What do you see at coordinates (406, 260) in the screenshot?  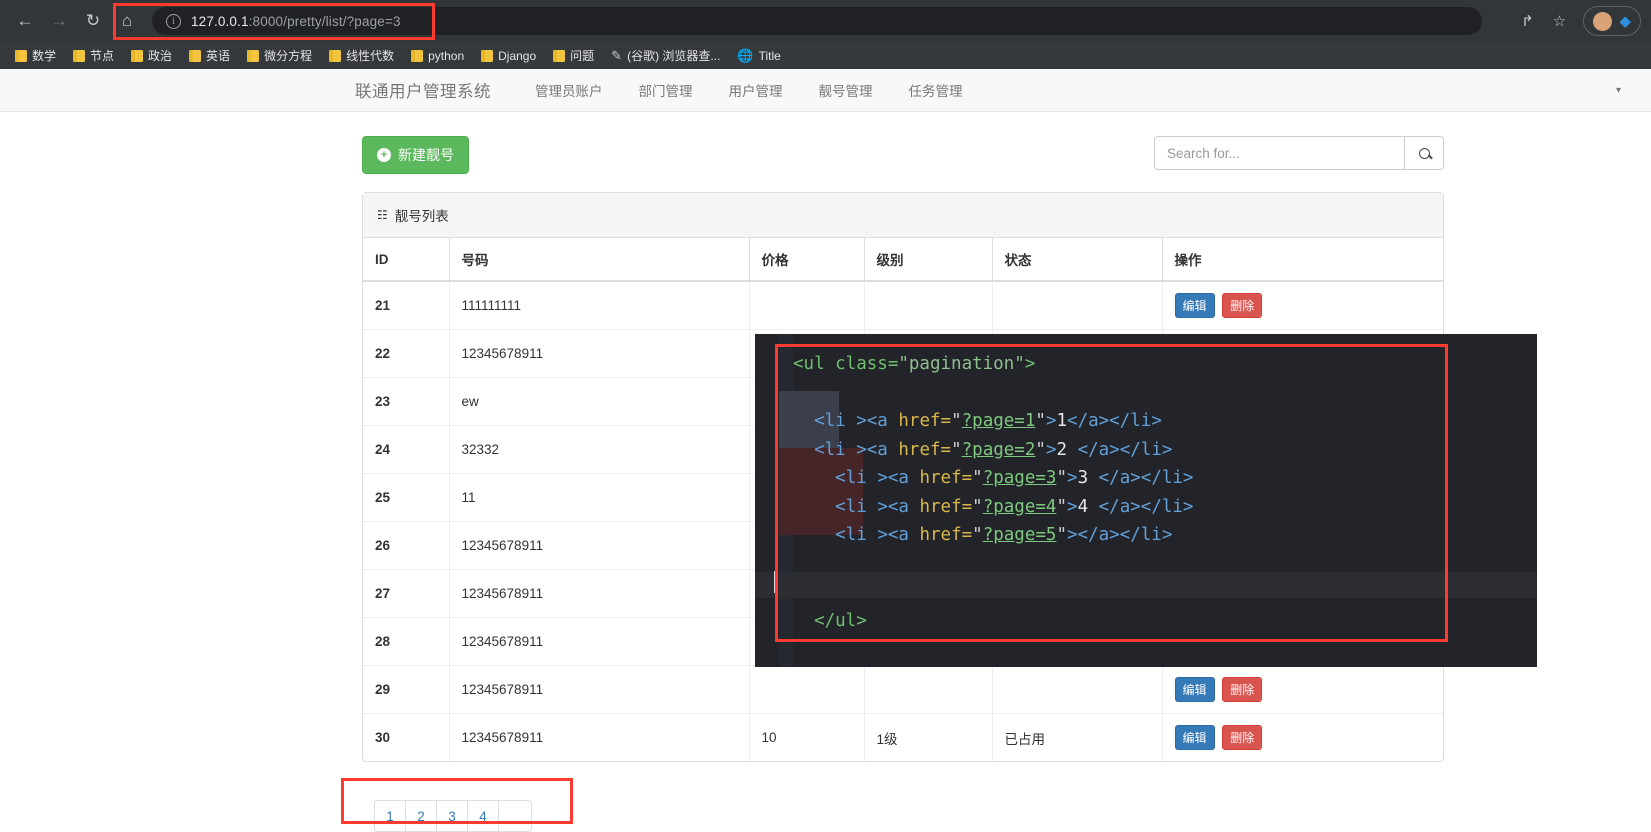 I see `column-header-id: ID` at bounding box center [406, 260].